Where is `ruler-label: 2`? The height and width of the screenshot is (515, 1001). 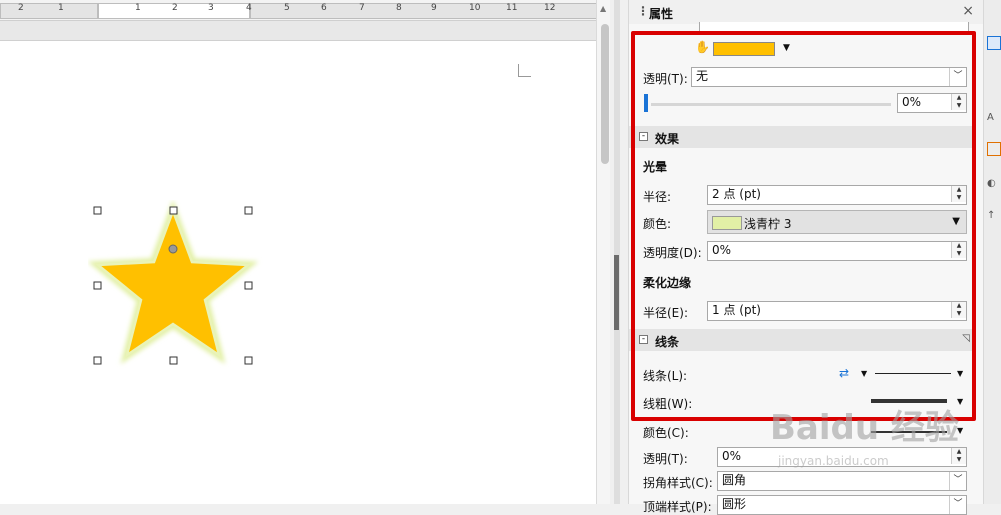 ruler-label: 2 is located at coordinates (21, 8).